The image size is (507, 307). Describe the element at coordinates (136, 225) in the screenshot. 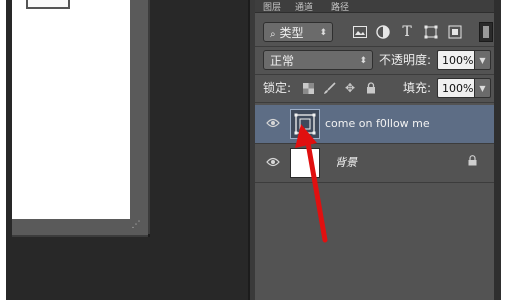

I see `resize-grip-icon: ⋰` at that location.